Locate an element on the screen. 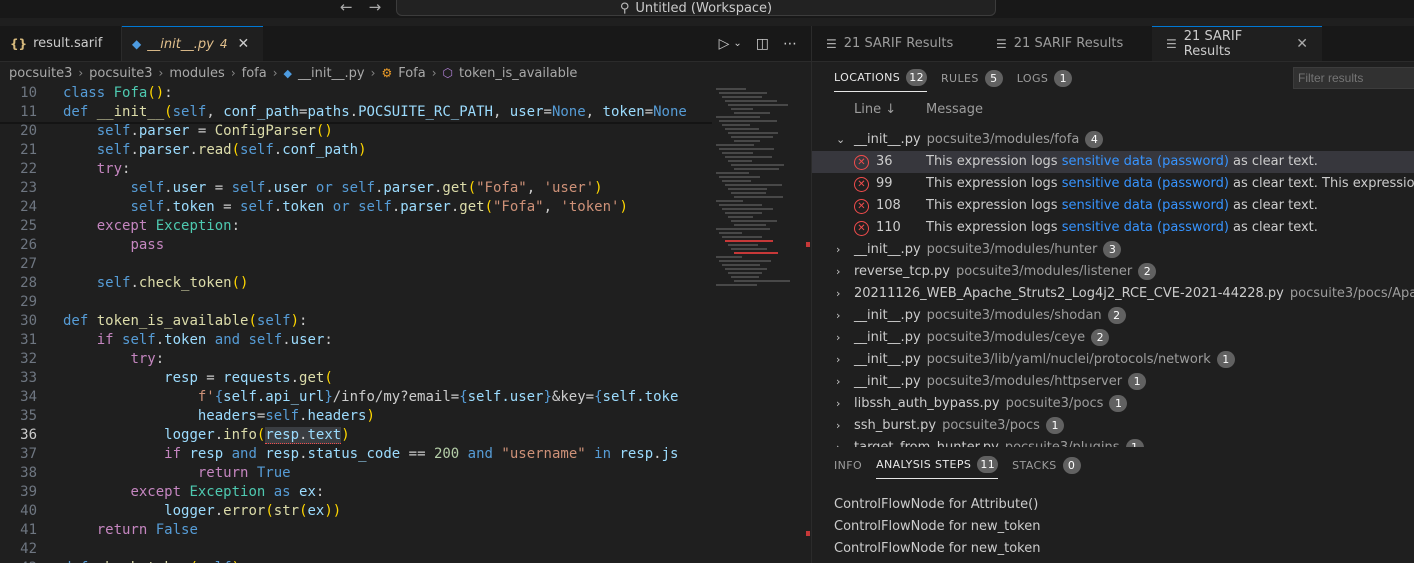  code-line: 21 self.parser.read(self.conf_path) is located at coordinates (356, 150).